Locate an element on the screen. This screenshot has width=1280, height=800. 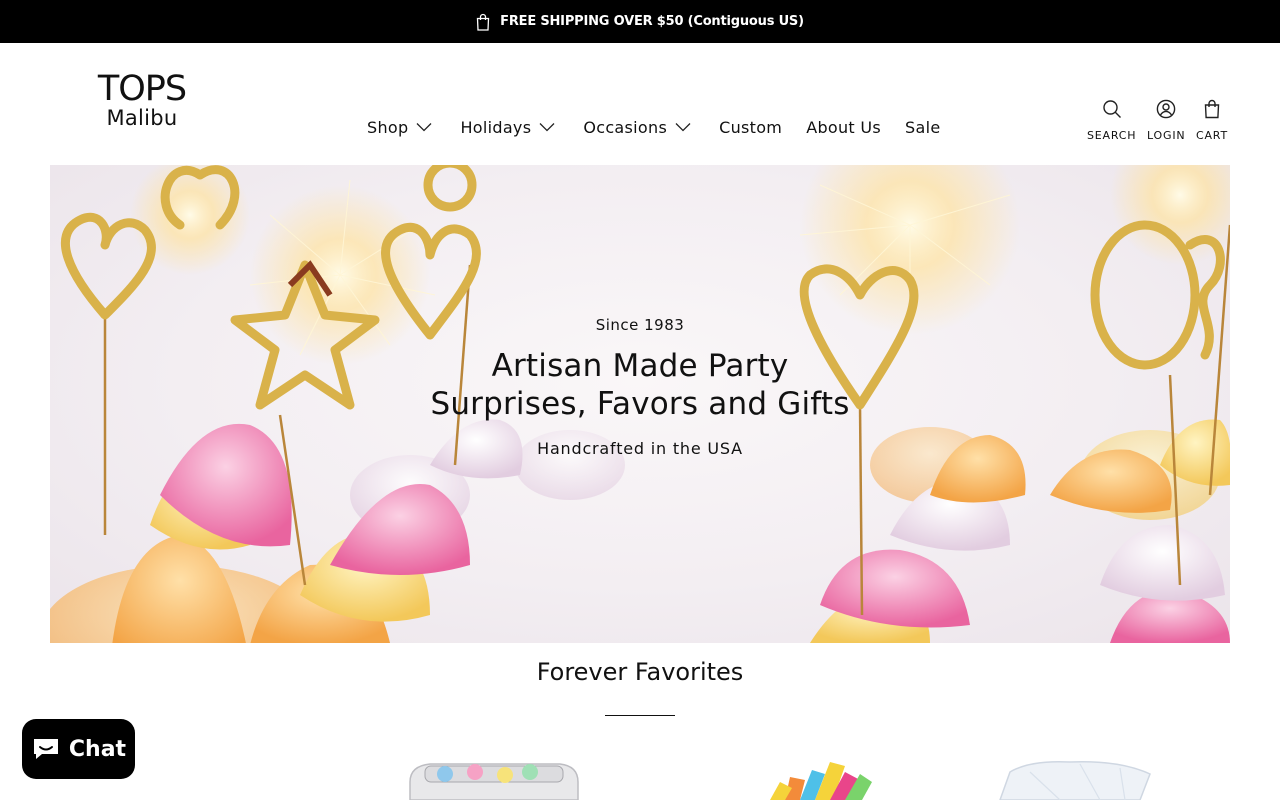
nav-holidays-label: Holidays is located at coordinates (496, 127).